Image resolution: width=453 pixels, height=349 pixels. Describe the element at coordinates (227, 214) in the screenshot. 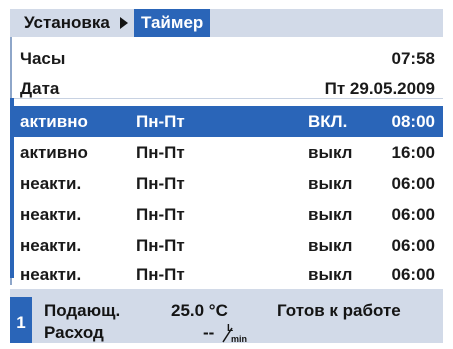

I see `schedule-row-4: неакти. Пн-Пт выкл 06:00` at that location.